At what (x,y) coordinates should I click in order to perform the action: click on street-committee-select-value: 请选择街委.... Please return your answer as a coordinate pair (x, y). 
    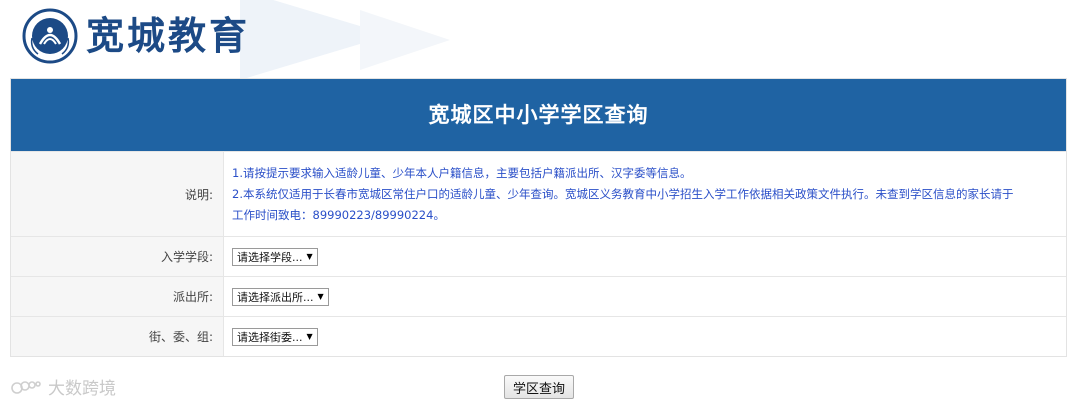
    Looking at the image, I should click on (270, 337).